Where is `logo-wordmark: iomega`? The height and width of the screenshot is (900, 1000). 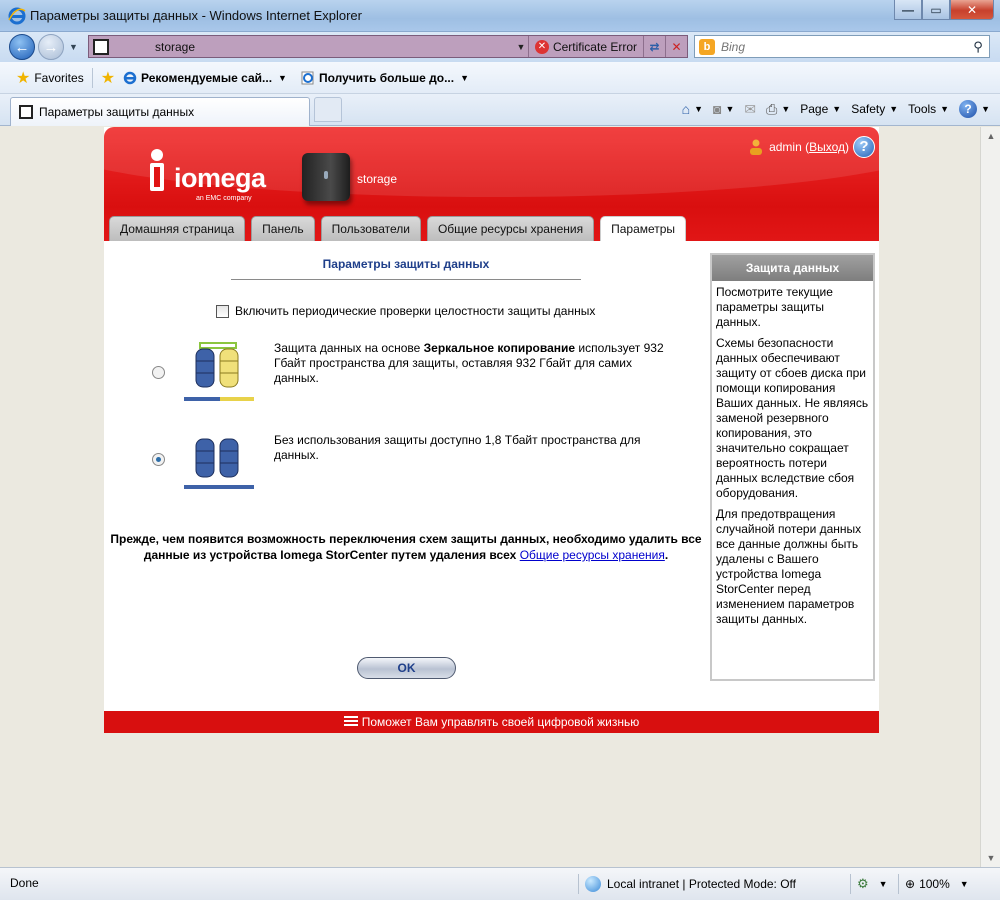 logo-wordmark: iomega is located at coordinates (220, 178).